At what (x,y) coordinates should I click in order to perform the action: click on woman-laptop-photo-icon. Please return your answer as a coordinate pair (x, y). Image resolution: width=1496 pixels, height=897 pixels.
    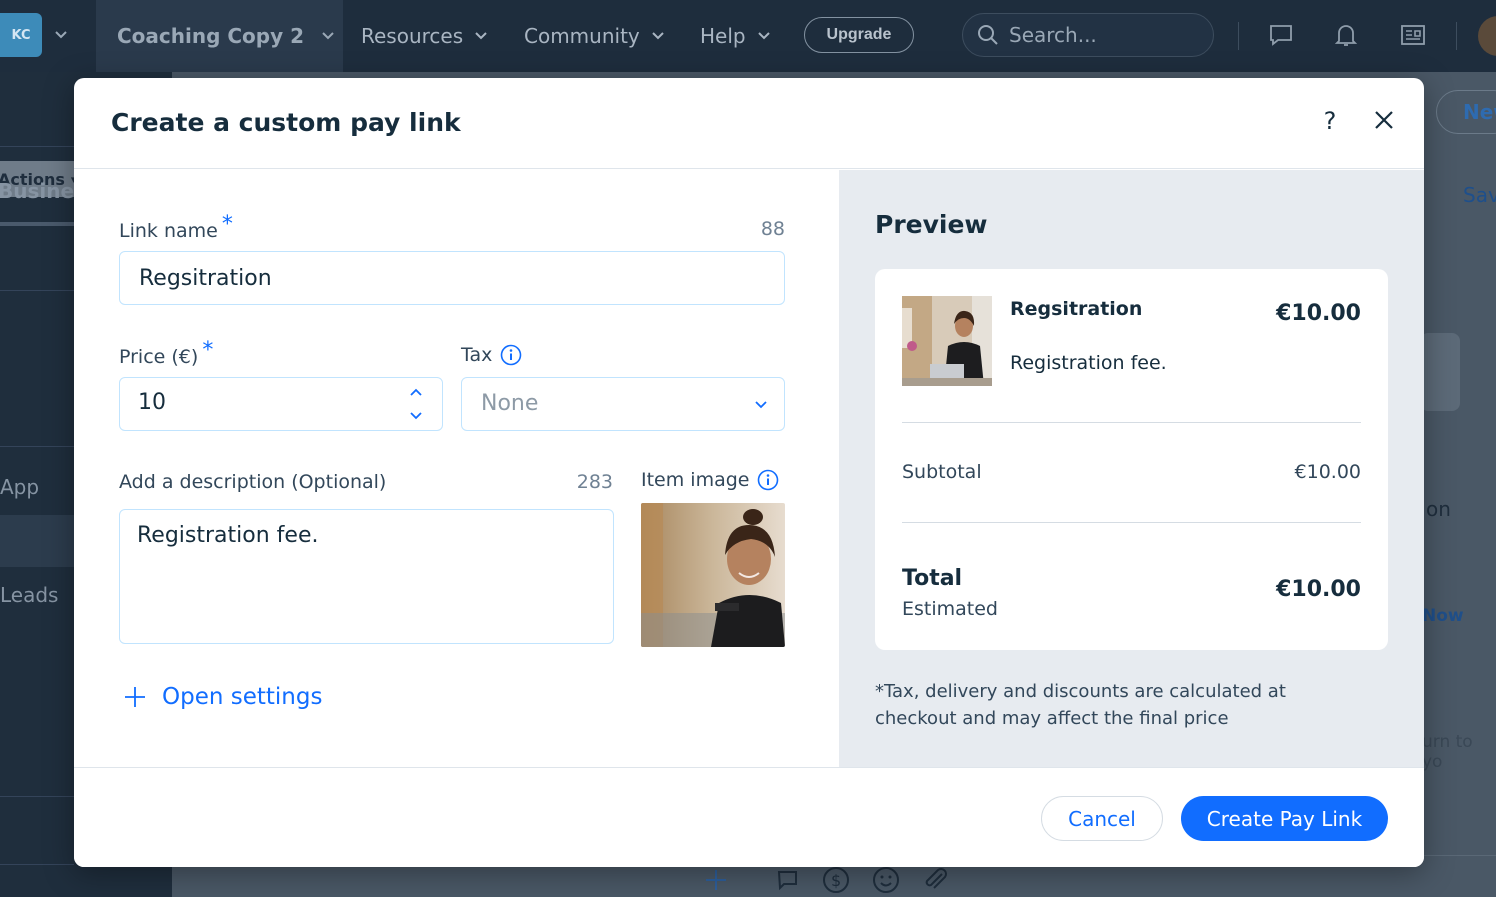
    Looking at the image, I should click on (947, 341).